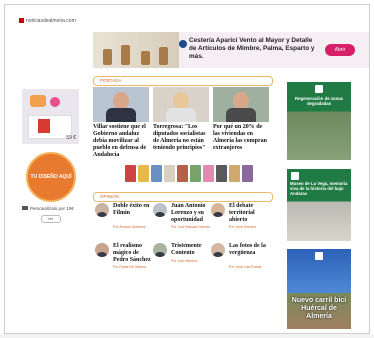 The height and width of the screenshot is (338, 374). I want to click on left-ad-mini: Personalízalo por 10€, so click(50, 208).